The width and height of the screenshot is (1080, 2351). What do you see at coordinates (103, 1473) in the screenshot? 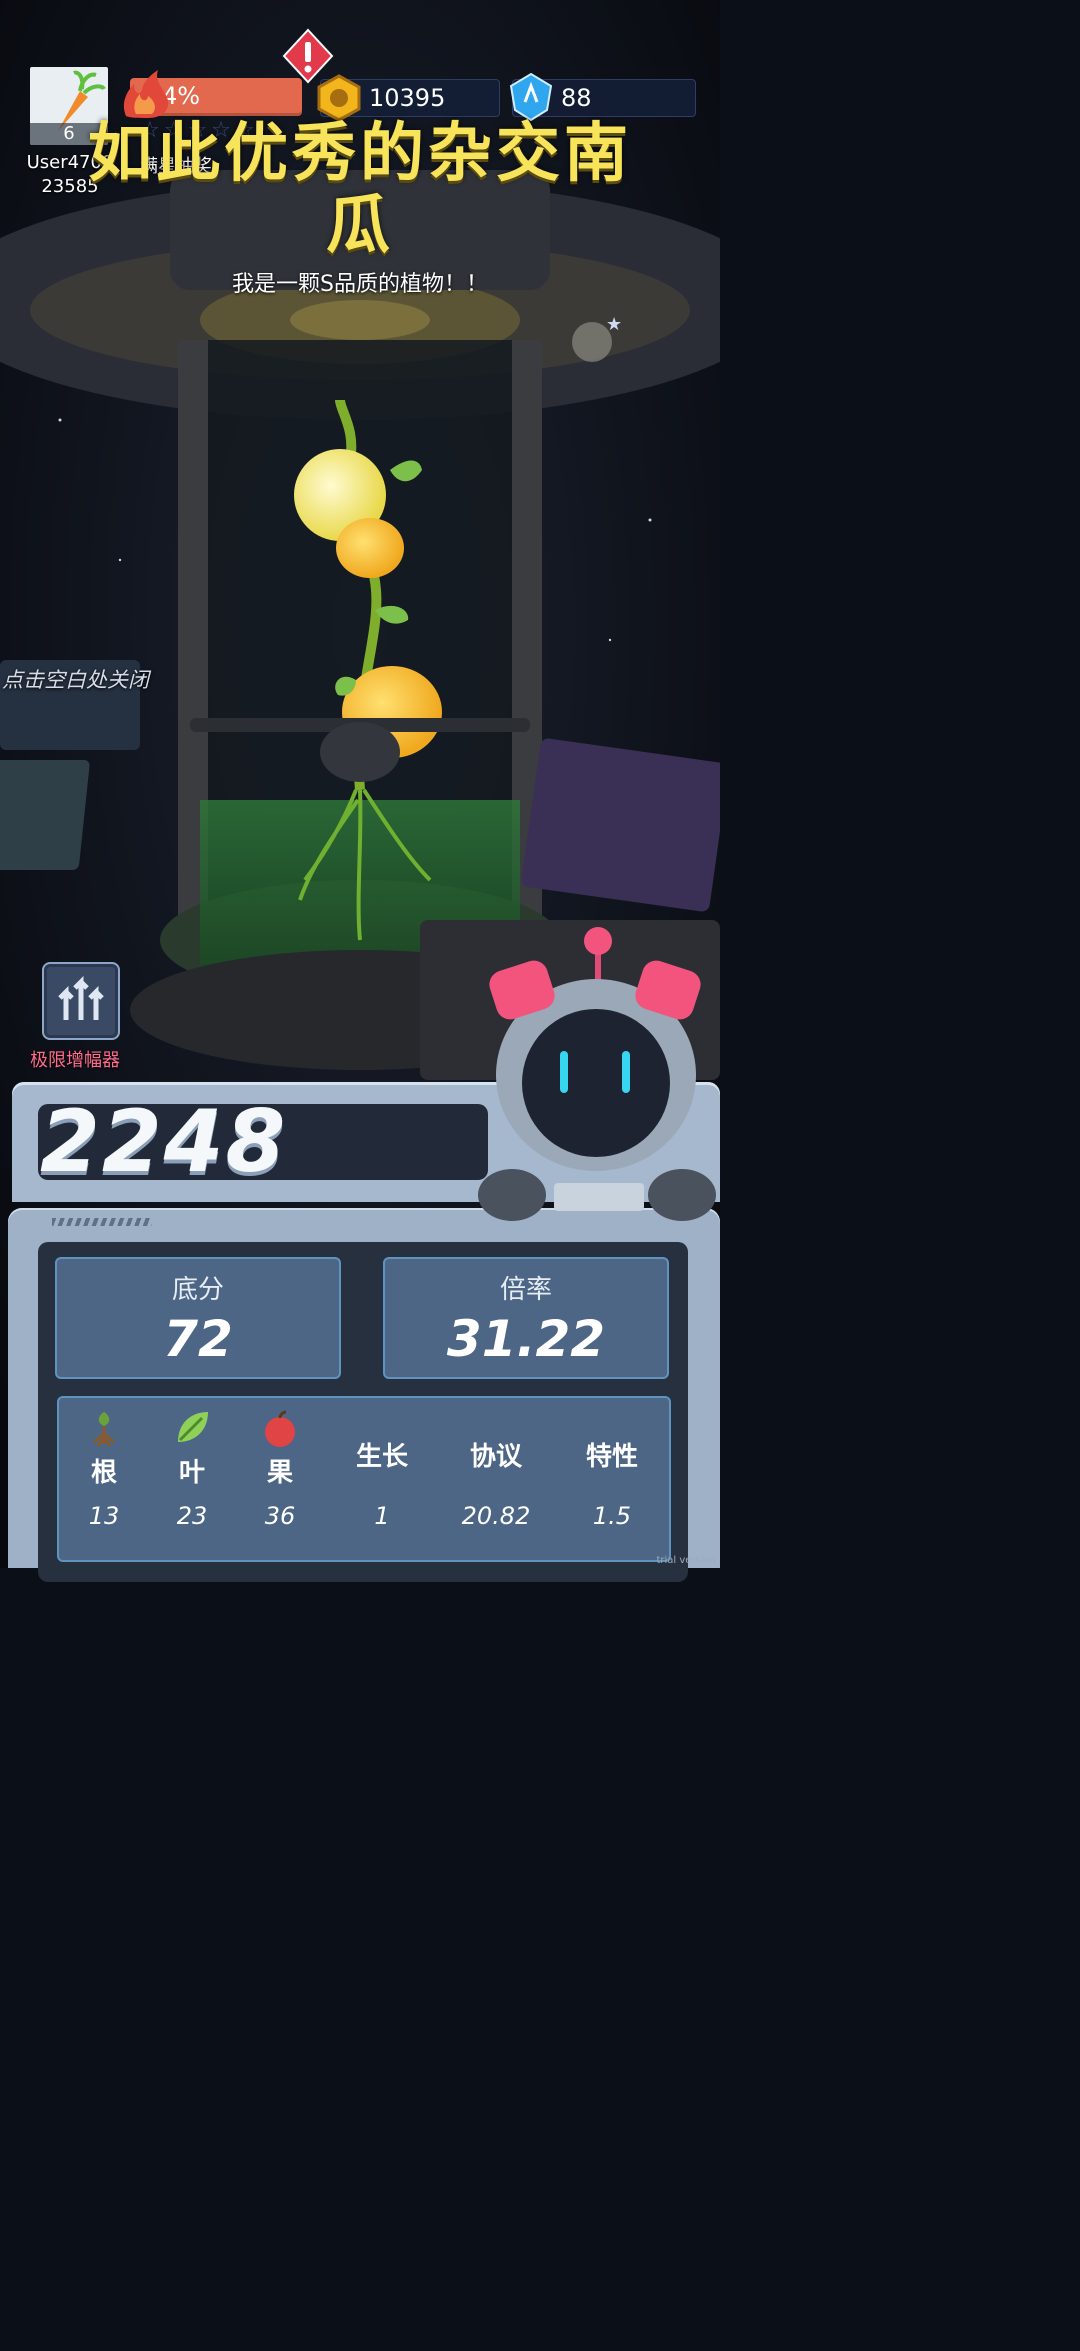
I see `stat-label: 根` at bounding box center [103, 1473].